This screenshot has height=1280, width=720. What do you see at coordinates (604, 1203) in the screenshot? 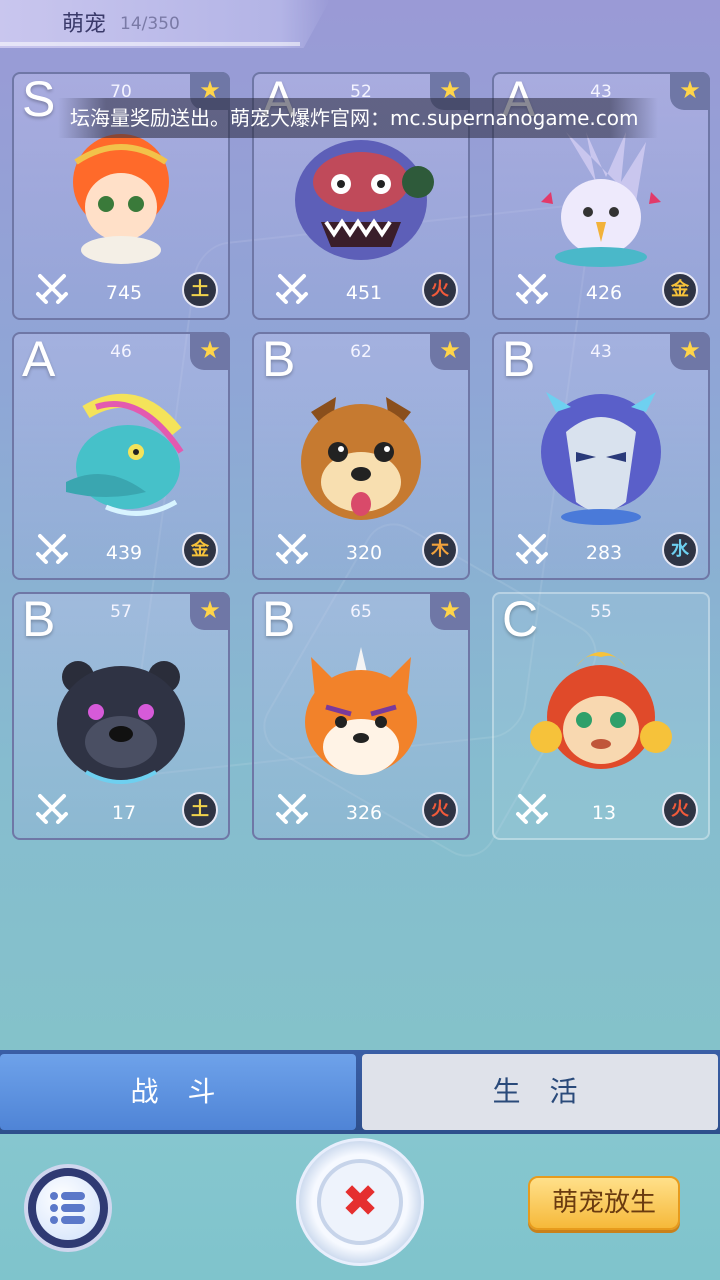
I see `release-pet-button: 萌宠放生` at bounding box center [604, 1203].